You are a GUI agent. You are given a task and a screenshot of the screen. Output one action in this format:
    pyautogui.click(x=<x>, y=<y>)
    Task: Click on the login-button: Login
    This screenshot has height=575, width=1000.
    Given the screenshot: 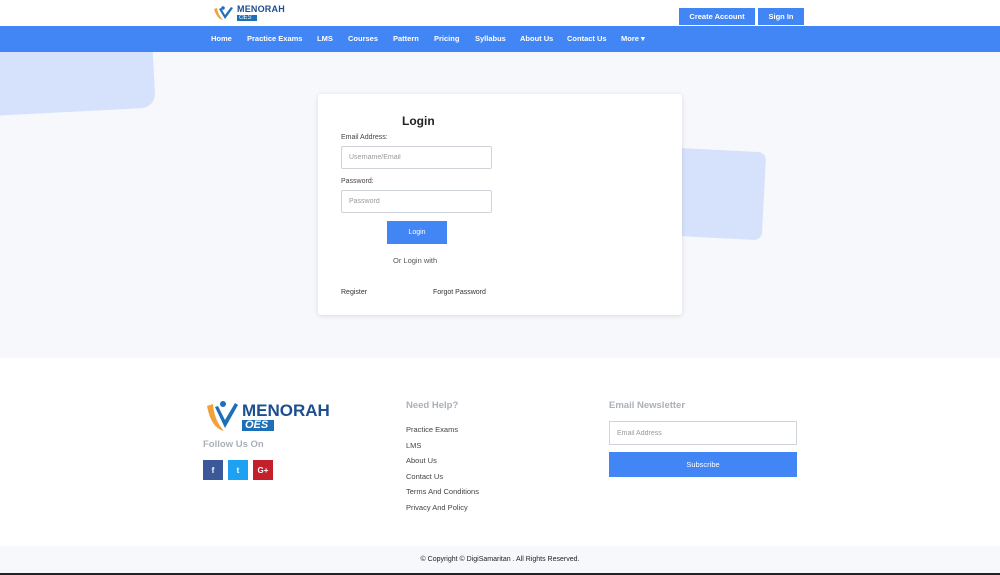 What is the action you would take?
    pyautogui.click(x=417, y=232)
    